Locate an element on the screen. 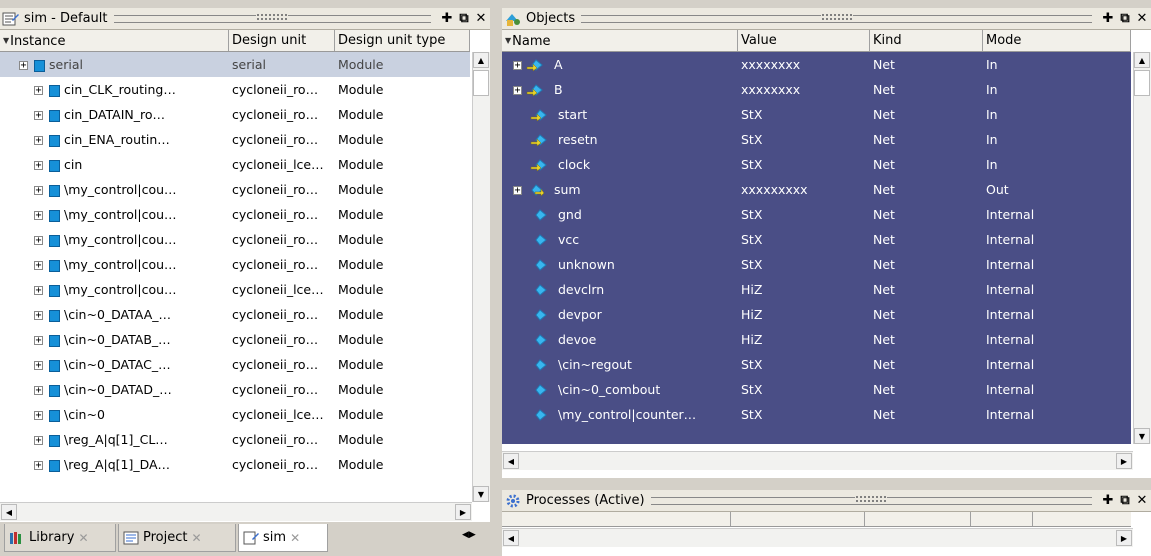  signal-row: vcc StX Net Internal is located at coordinates (816, 239).